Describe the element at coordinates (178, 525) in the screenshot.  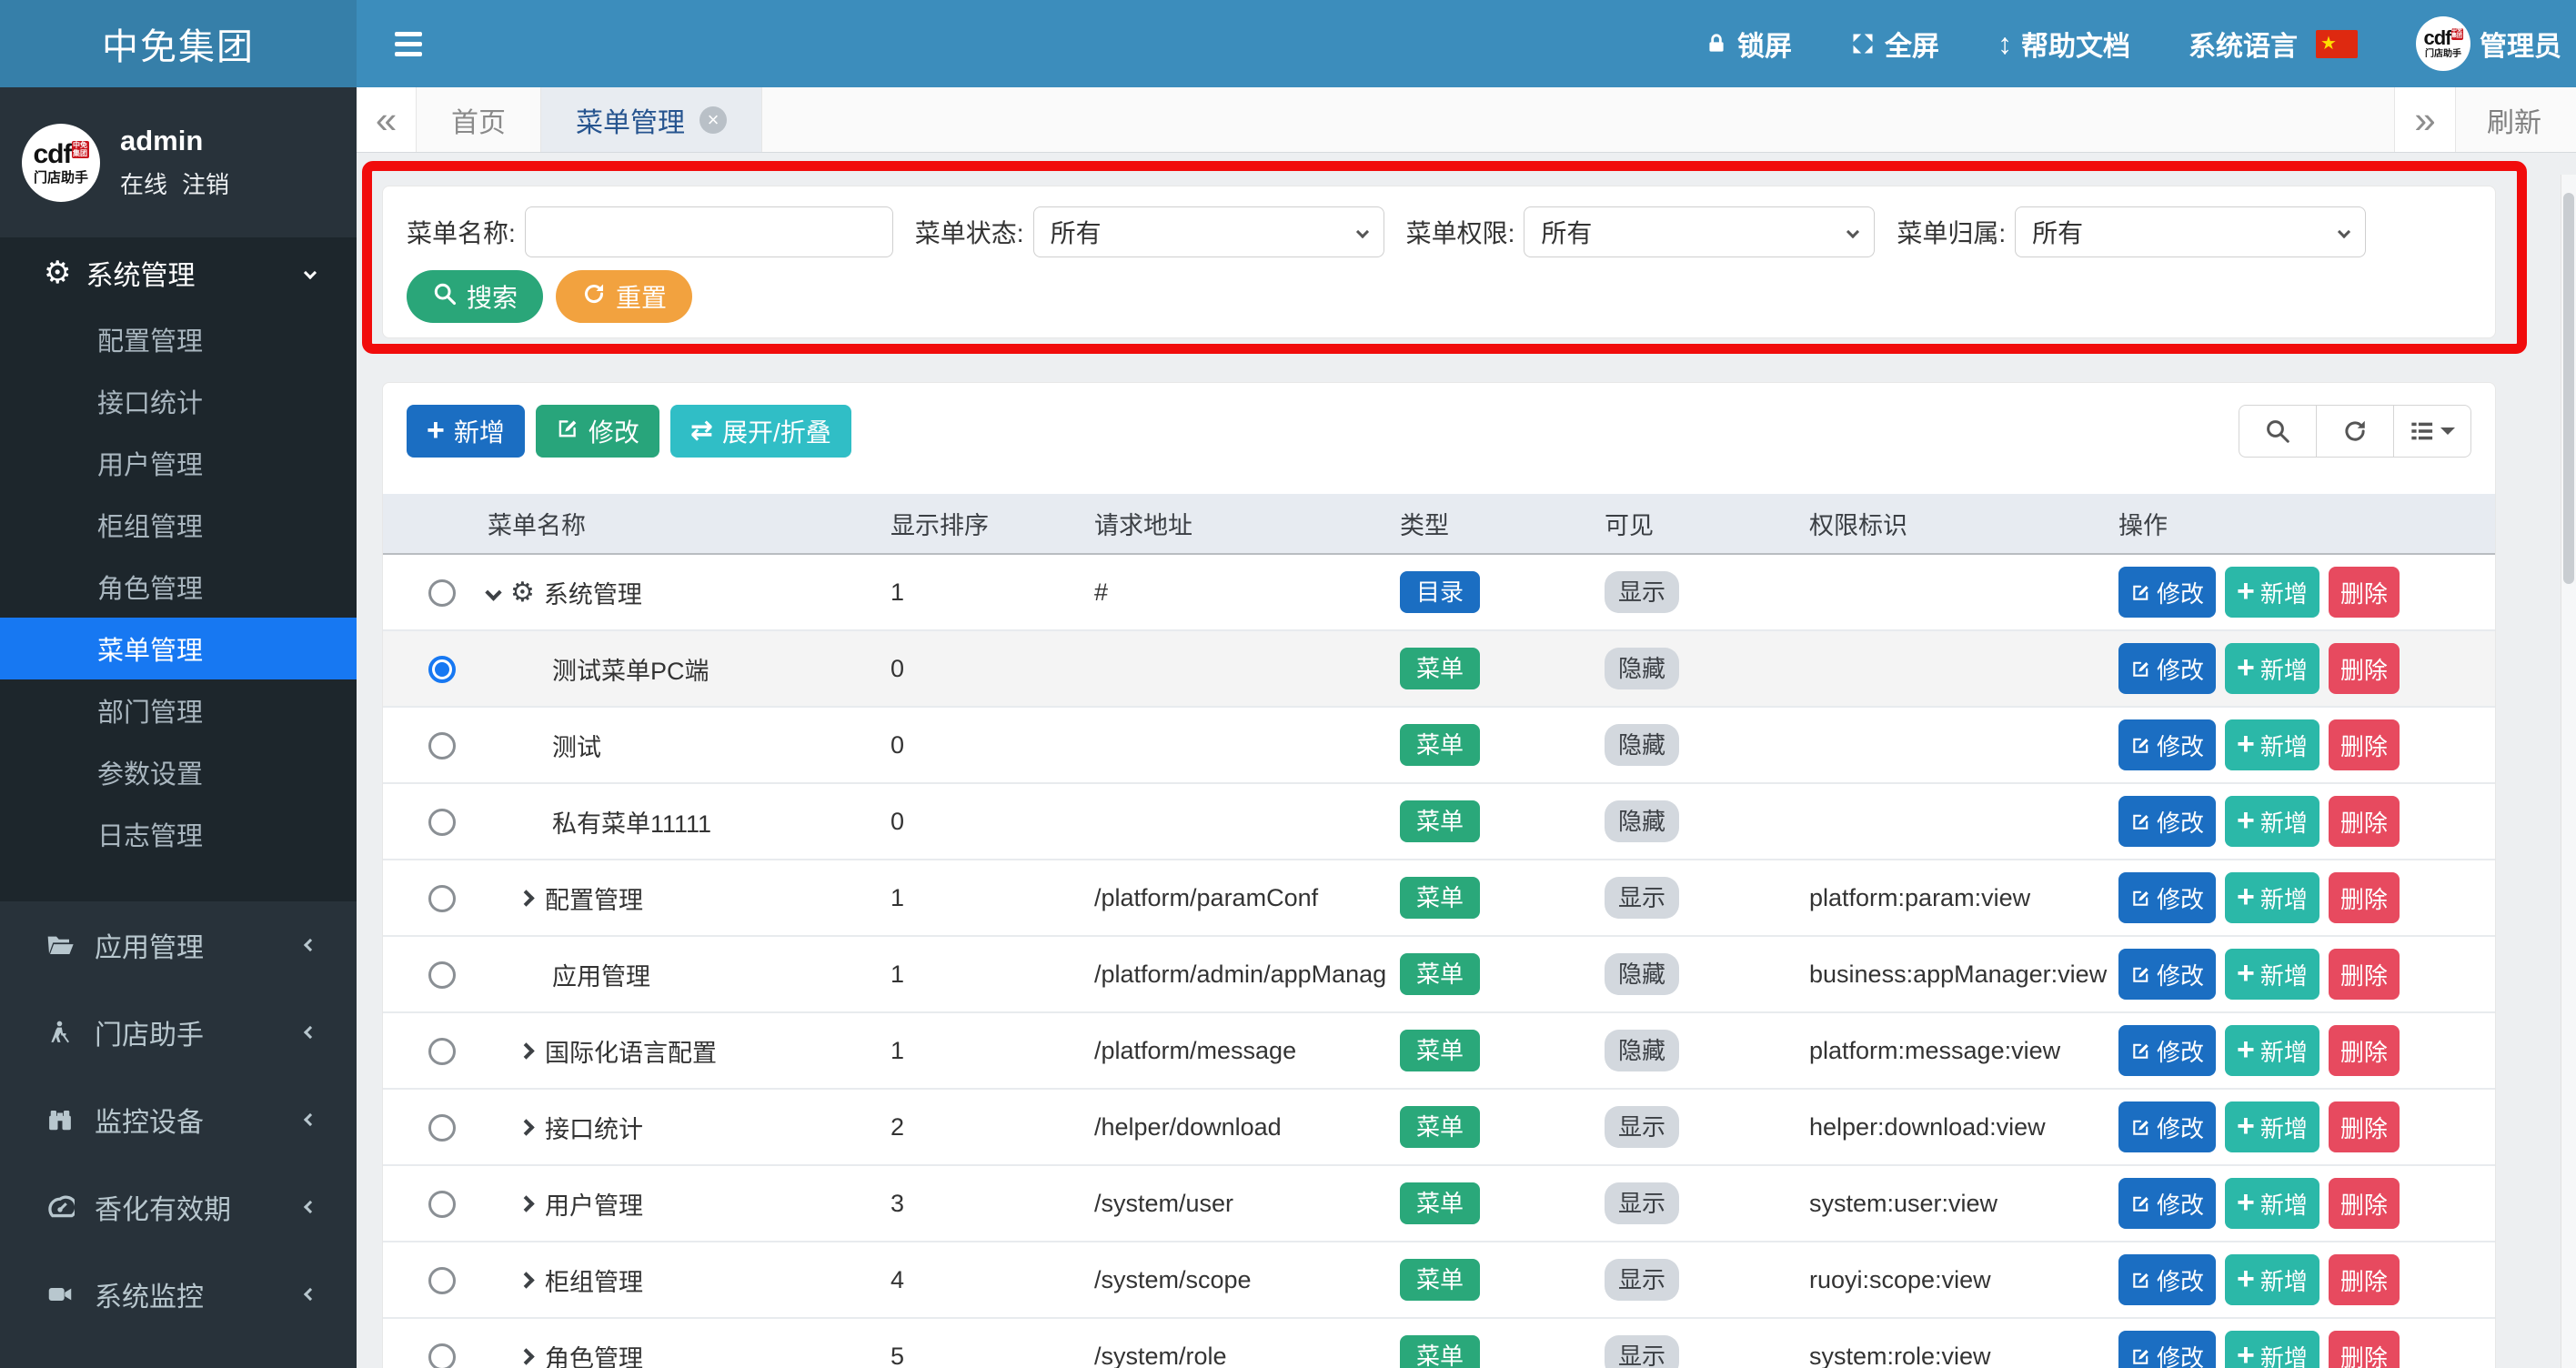
I see `sidebar-subitem: 柜组管理` at that location.